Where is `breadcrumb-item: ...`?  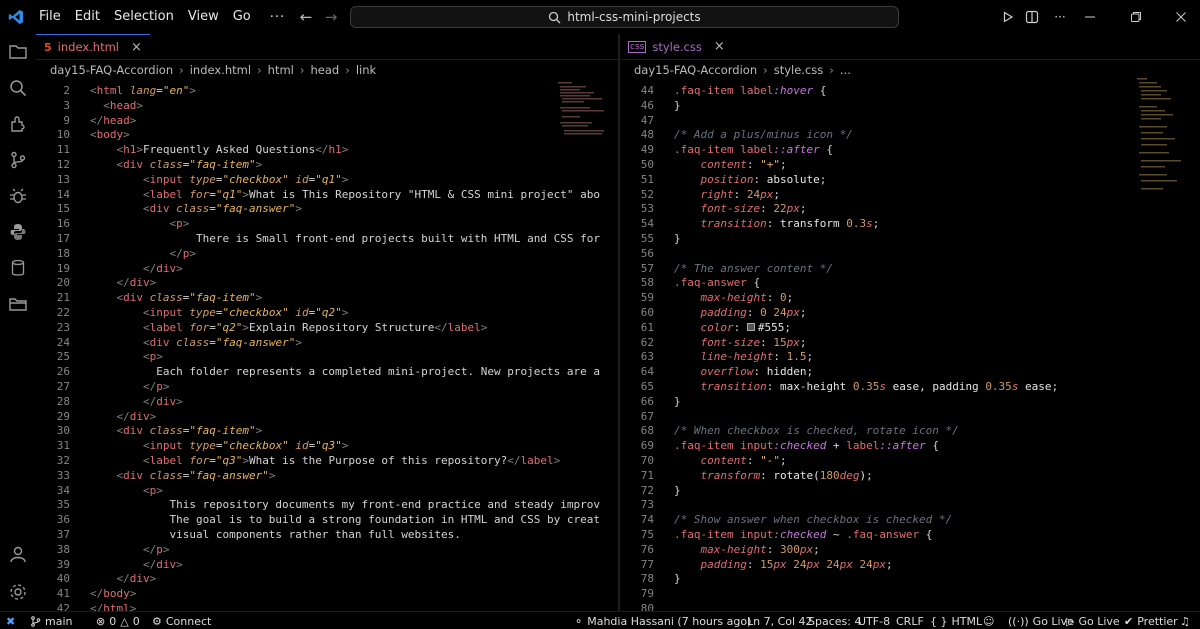 breadcrumb-item: ... is located at coordinates (845, 70).